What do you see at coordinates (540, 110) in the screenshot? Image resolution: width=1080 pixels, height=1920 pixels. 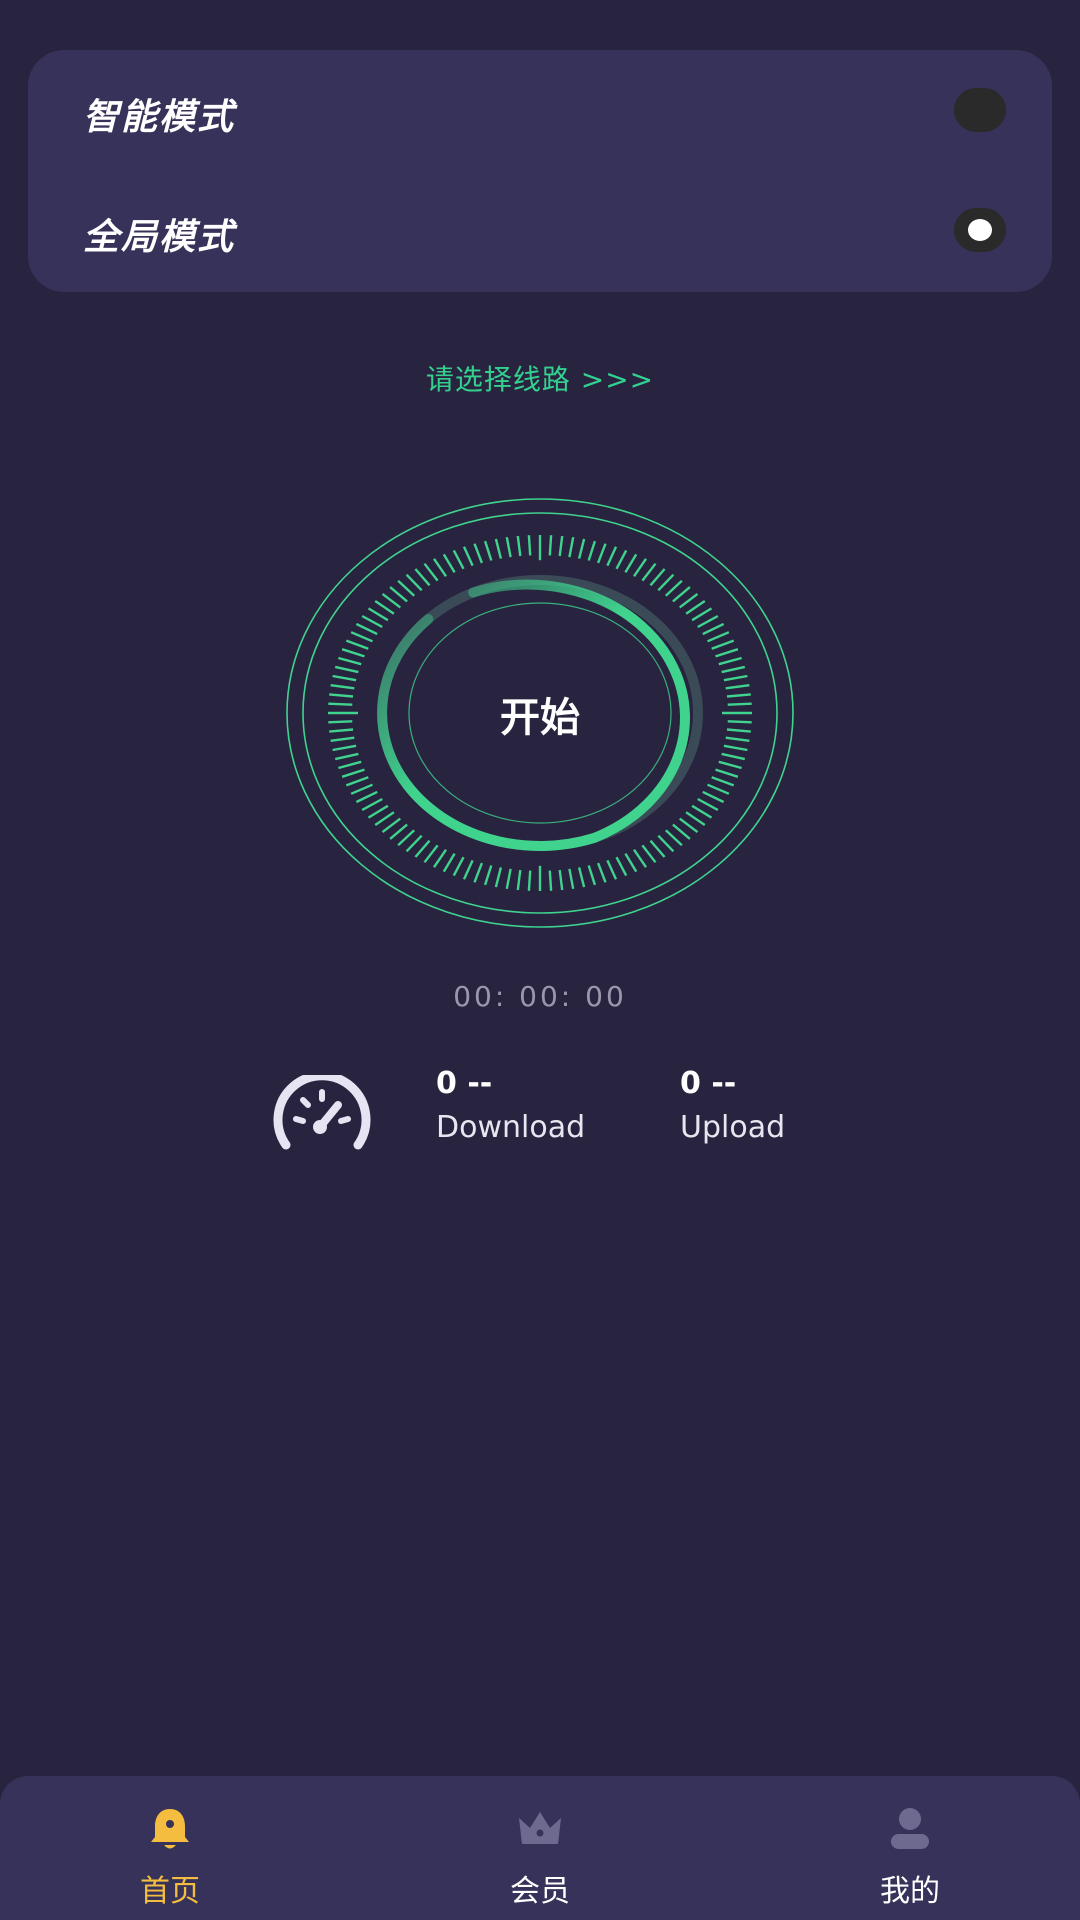 I see `smart-mode-row: 智能模式` at bounding box center [540, 110].